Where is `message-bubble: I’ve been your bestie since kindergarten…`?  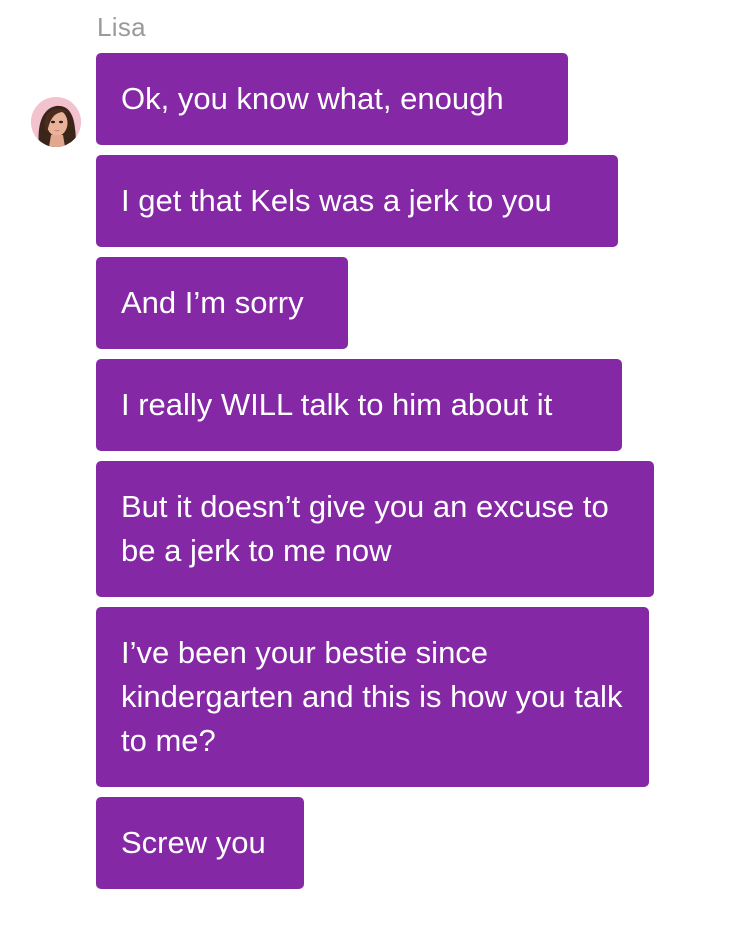
message-bubble: I’ve been your bestie since kindergarten… is located at coordinates (372, 697).